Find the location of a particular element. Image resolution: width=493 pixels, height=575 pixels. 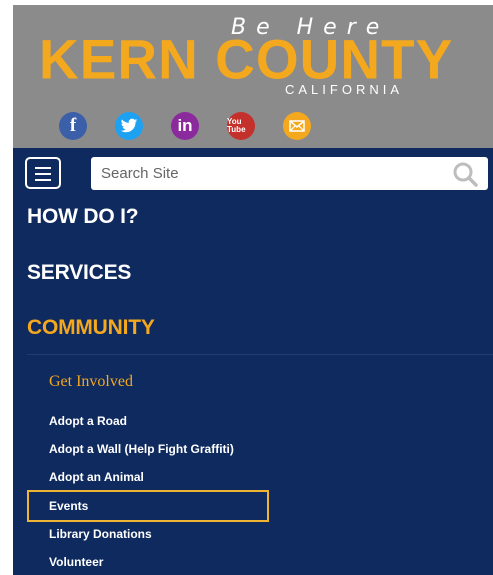

facebook-glyph: f is located at coordinates (73, 125).